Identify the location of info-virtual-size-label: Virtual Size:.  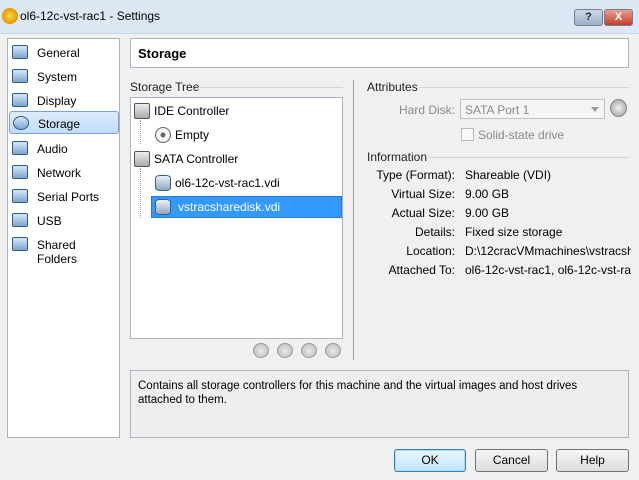
(423, 194).